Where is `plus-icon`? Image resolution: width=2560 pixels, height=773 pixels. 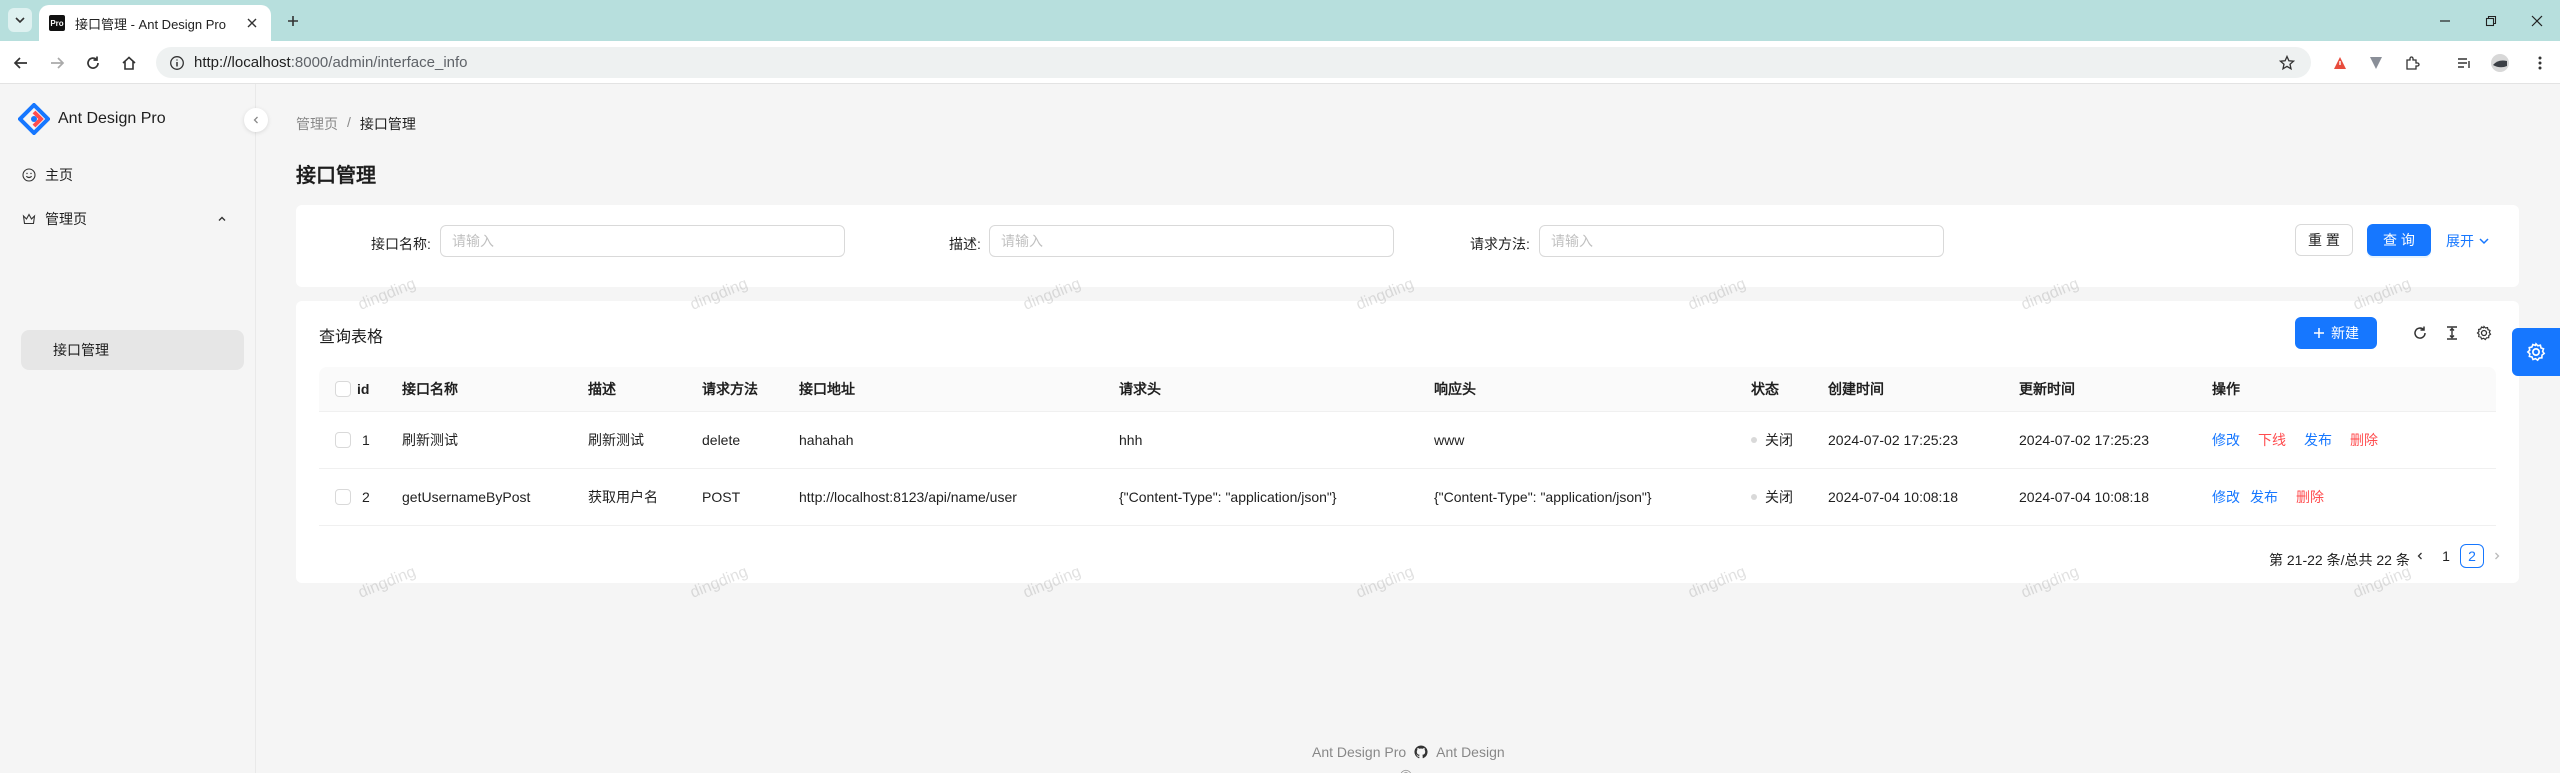 plus-icon is located at coordinates (293, 21).